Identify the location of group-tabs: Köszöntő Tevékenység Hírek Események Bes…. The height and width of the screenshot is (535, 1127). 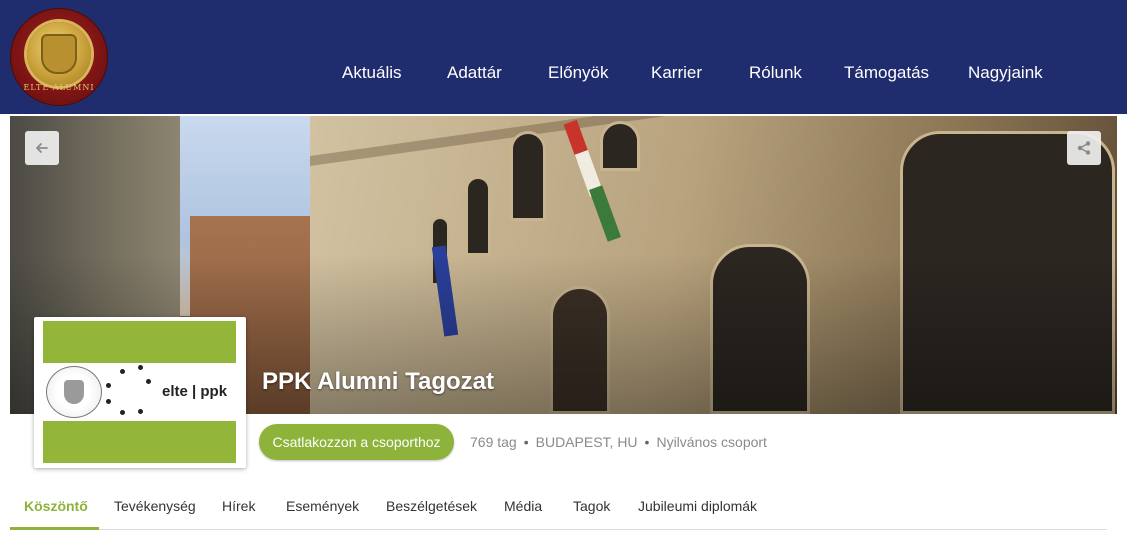
(558, 508).